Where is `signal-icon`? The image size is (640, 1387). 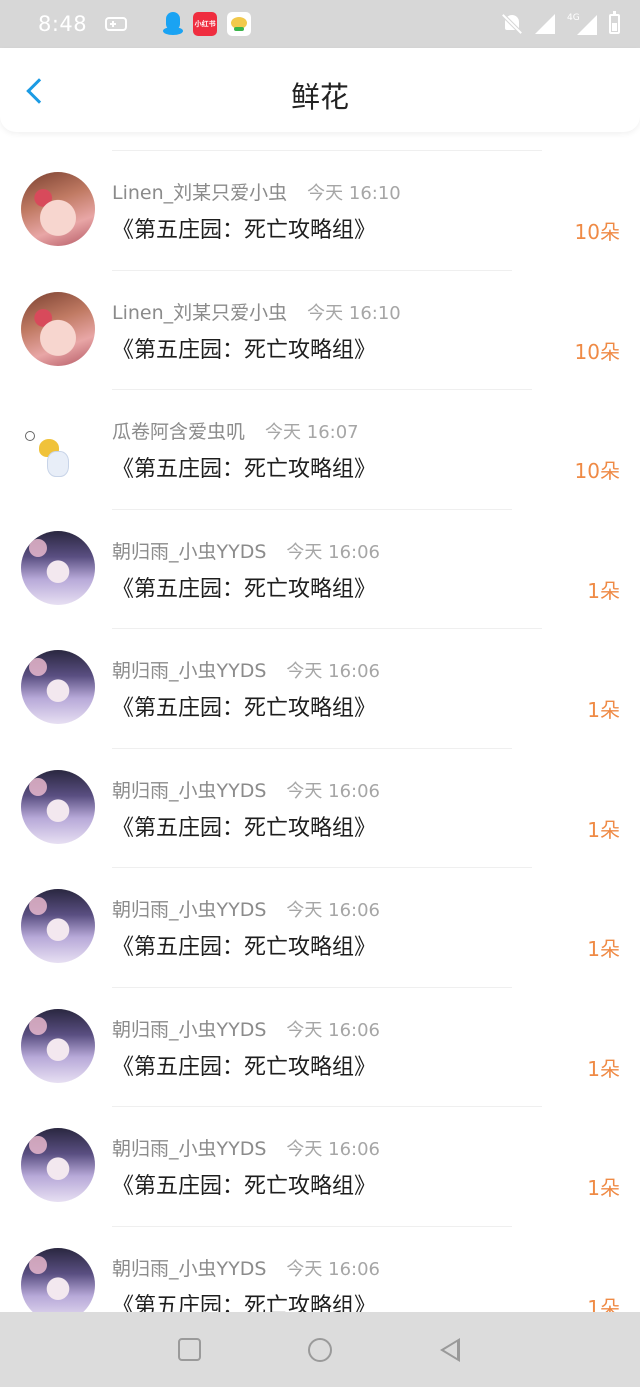
signal-icon is located at coordinates (545, 24).